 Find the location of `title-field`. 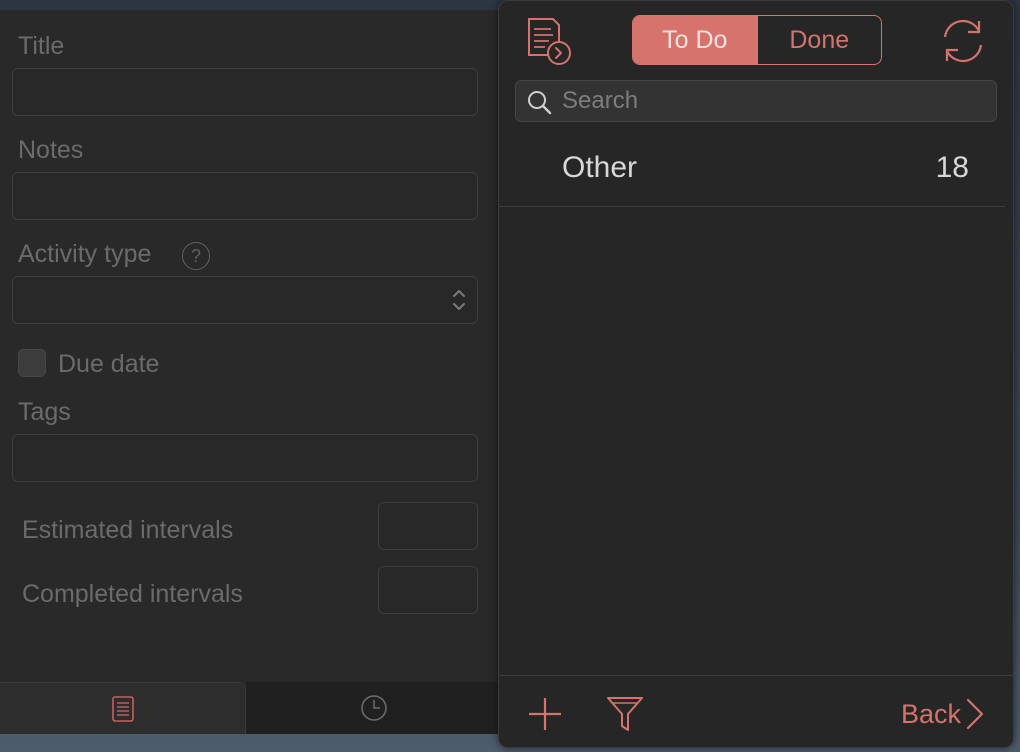

title-field is located at coordinates (245, 92).